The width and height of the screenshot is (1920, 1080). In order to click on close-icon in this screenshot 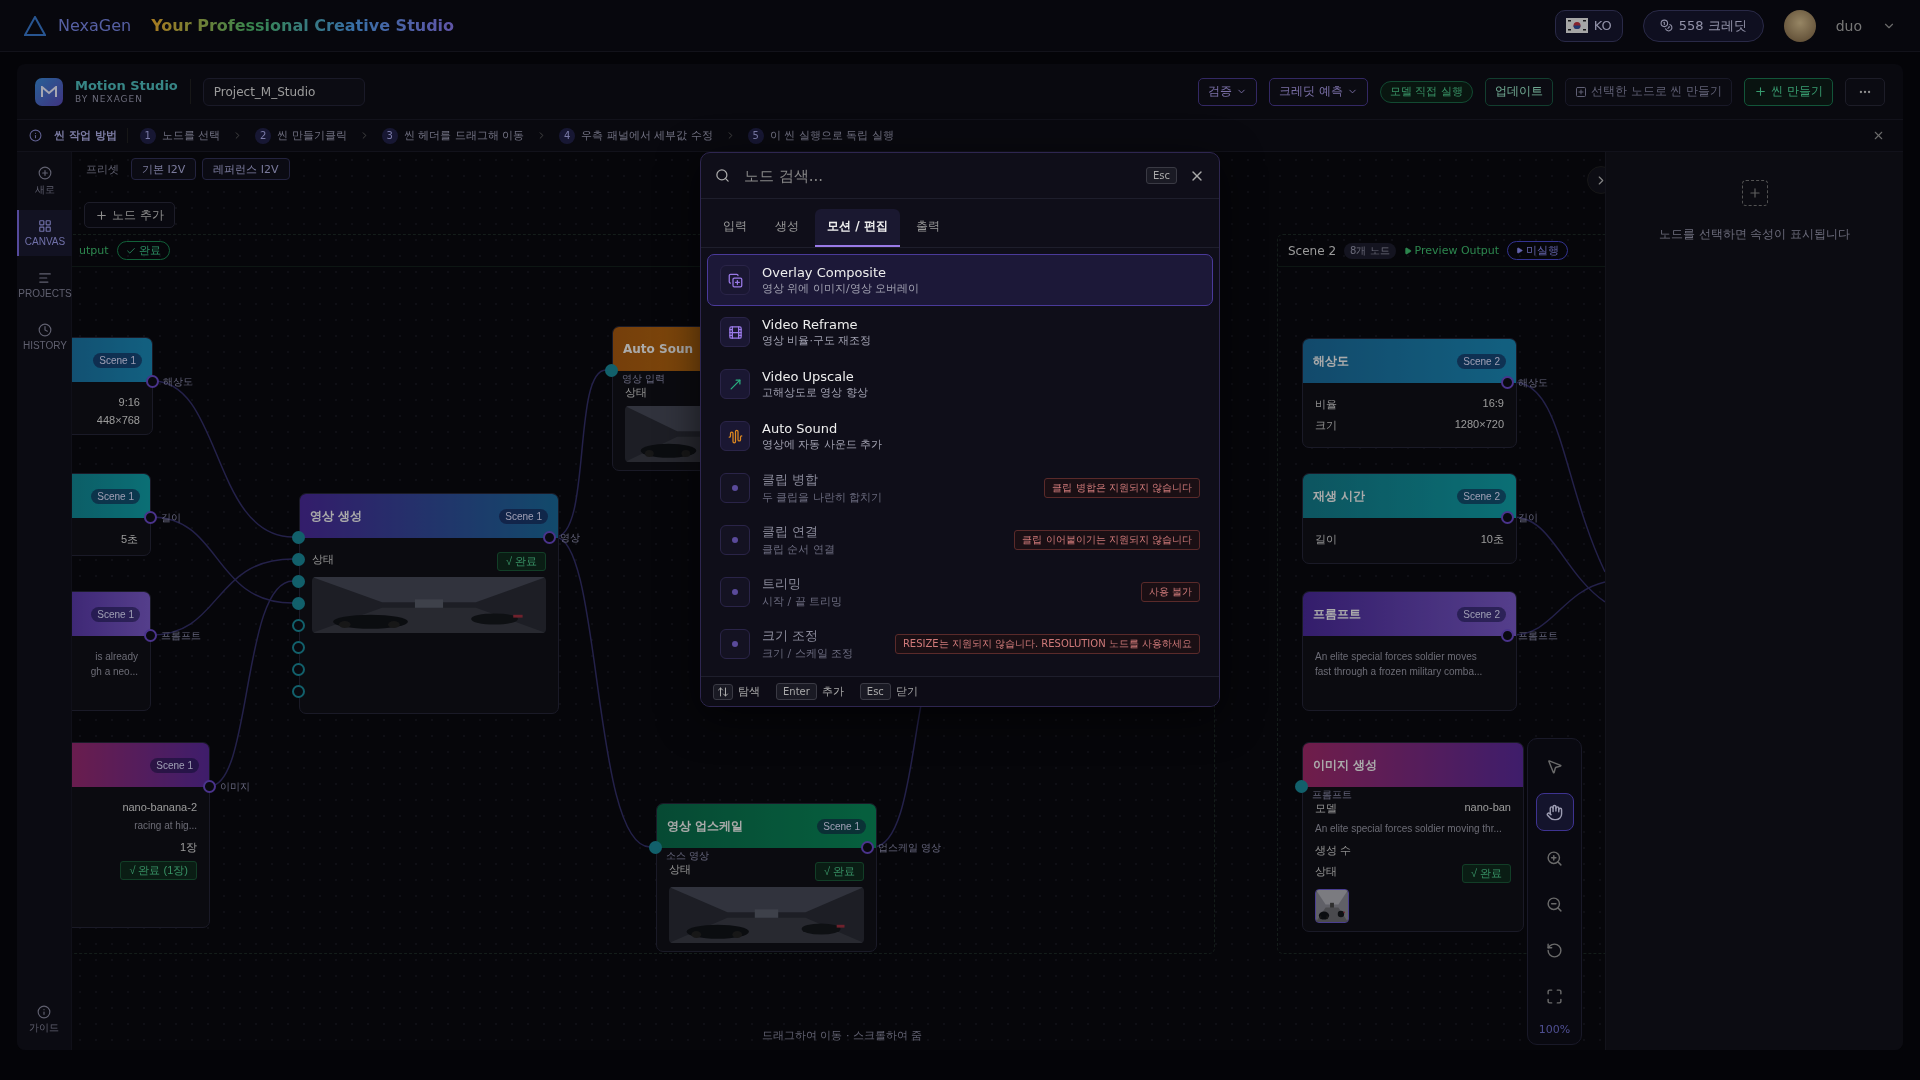, I will do `click(1878, 135)`.